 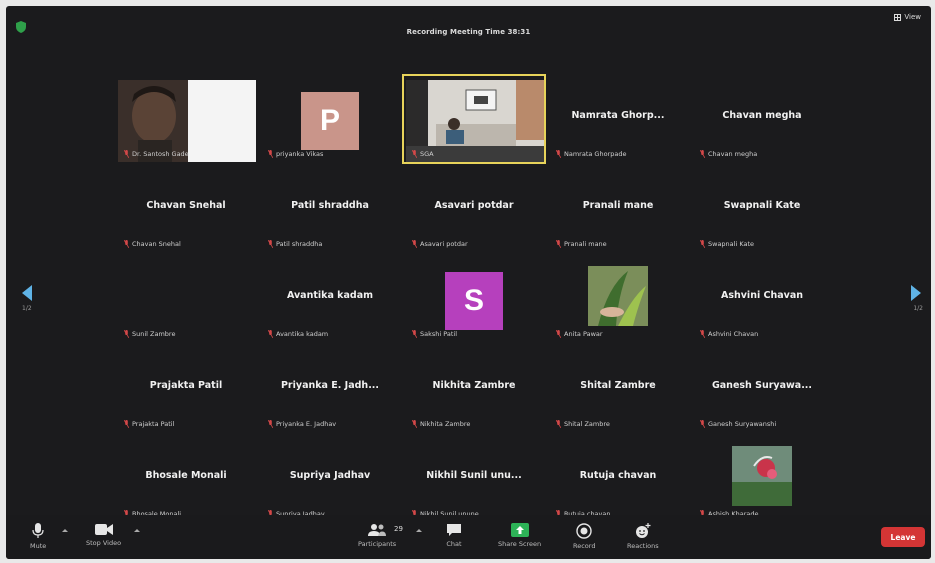 I want to click on participant-label-text: Ganesh Suryawanshi, so click(x=742, y=424).